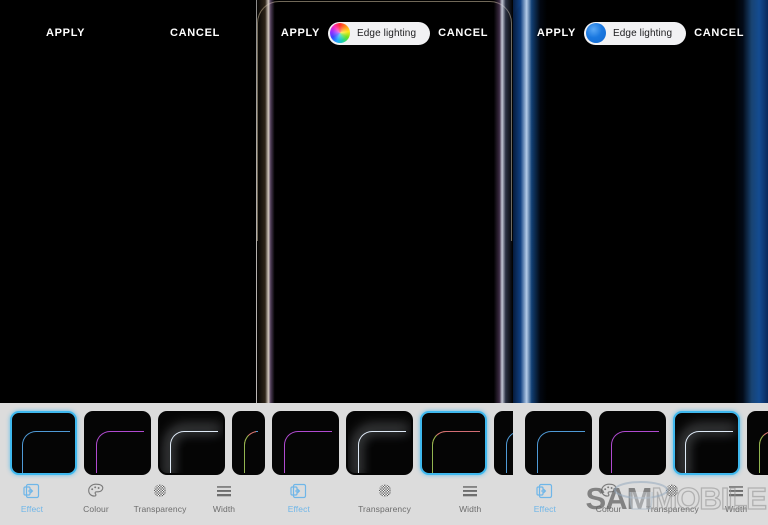 The image size is (768, 525). I want to click on blue-colour-swatch-icon, so click(596, 33).